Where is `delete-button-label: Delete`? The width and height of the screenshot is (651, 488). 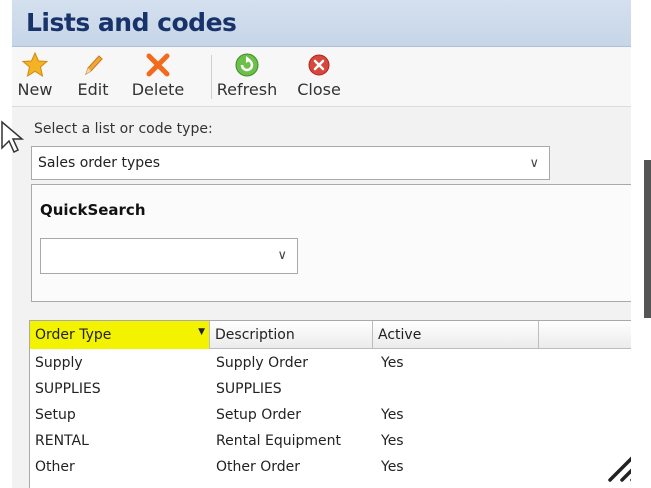 delete-button-label: Delete is located at coordinates (158, 89).